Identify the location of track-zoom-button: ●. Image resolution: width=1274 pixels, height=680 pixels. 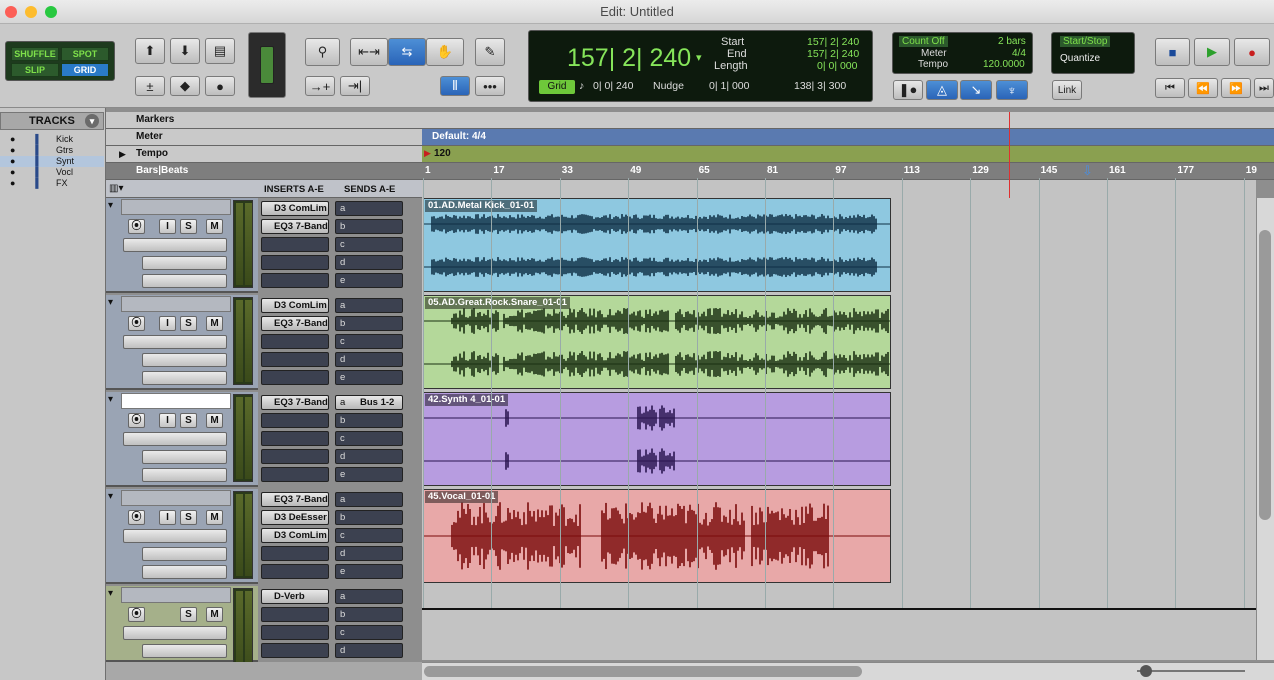
(220, 86).